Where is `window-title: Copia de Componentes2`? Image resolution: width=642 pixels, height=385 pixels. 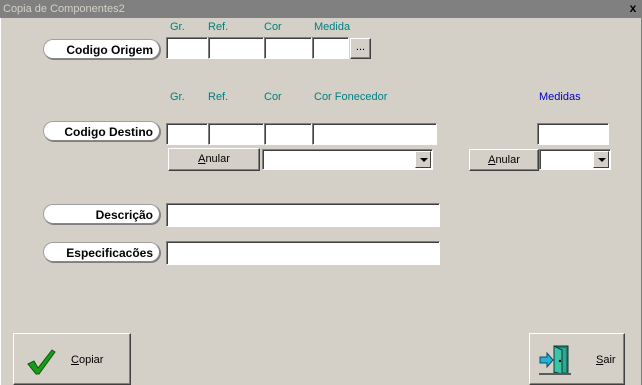
window-title: Copia de Componentes2 is located at coordinates (64, 9).